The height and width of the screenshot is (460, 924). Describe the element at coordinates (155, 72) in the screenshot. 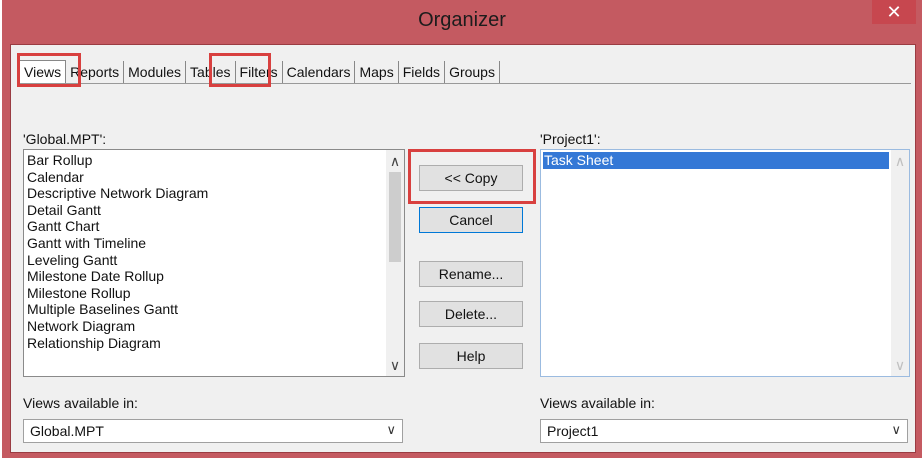

I see `tab-modules: Modules` at that location.